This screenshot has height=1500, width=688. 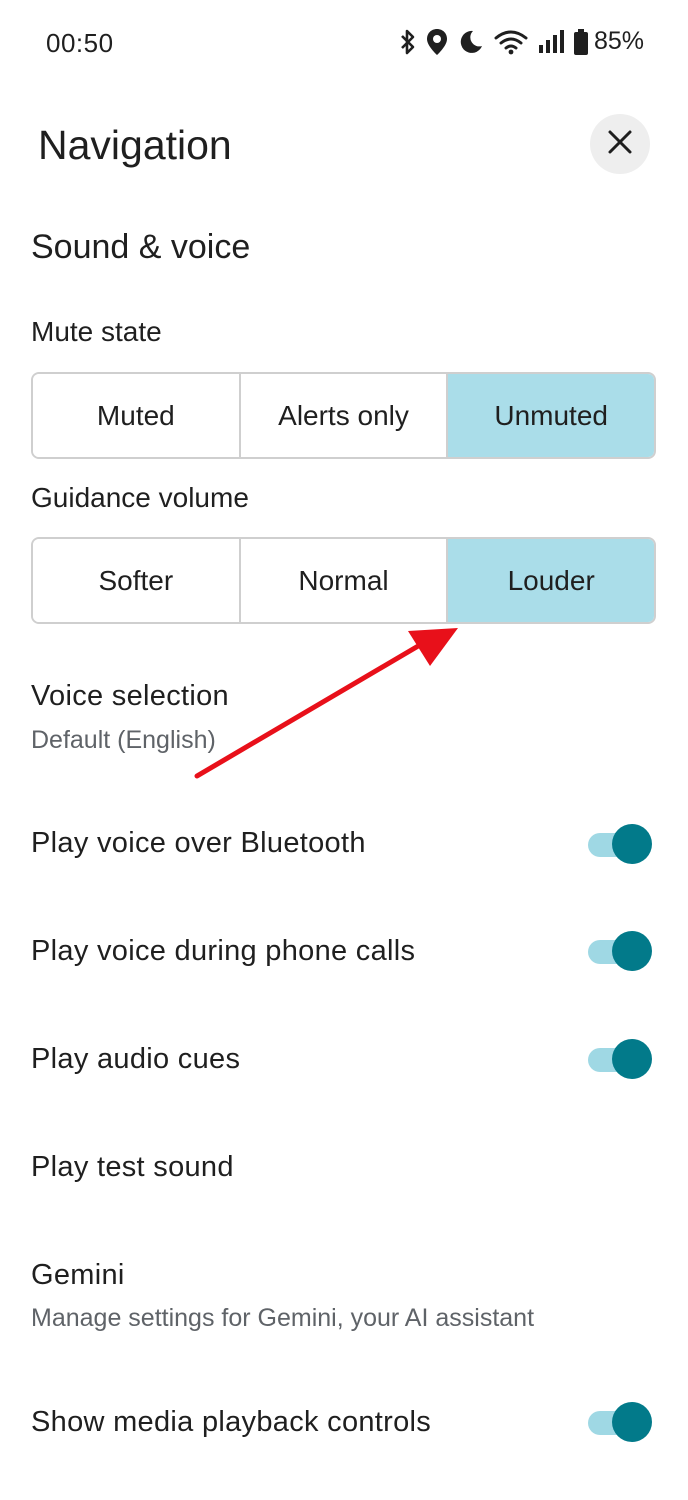 I want to click on guidance-volume-control: Softer Normal Louder, so click(x=343, y=580).